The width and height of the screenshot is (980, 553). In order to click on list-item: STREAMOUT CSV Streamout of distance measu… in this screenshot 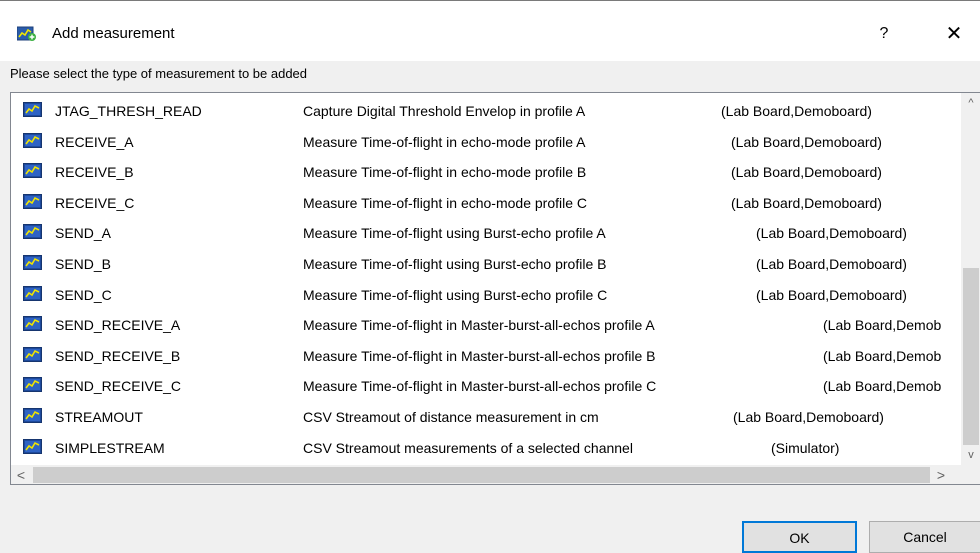, I will do `click(486, 417)`.